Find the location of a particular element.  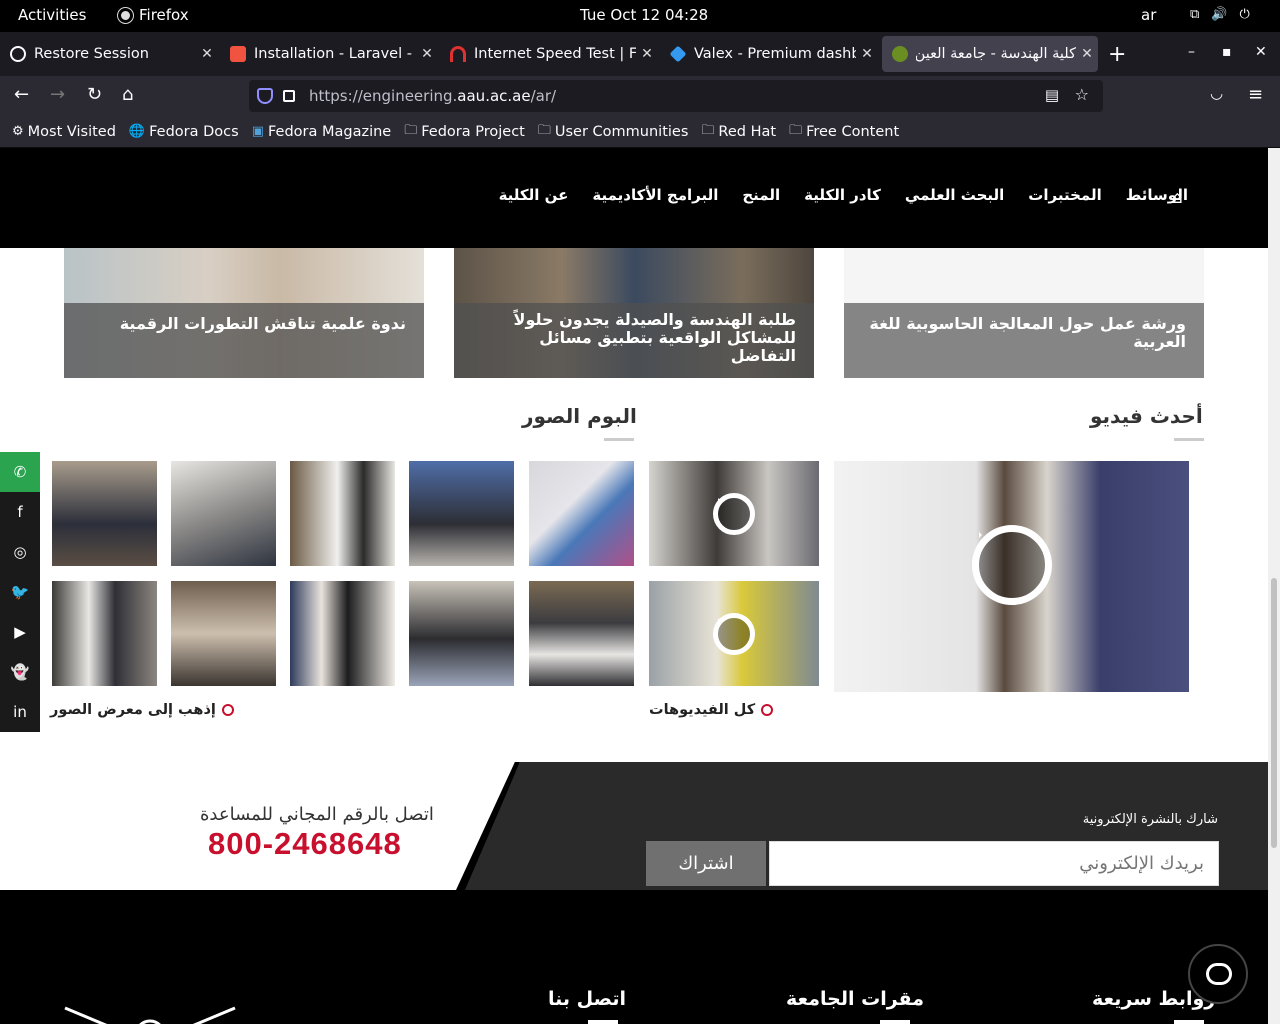

newsletter-email-input is located at coordinates (994, 863).